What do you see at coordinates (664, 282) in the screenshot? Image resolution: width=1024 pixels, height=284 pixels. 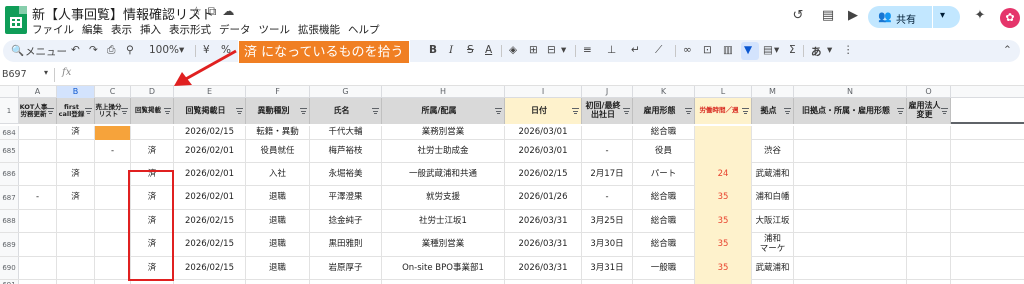 I see `cell-k` at bounding box center [664, 282].